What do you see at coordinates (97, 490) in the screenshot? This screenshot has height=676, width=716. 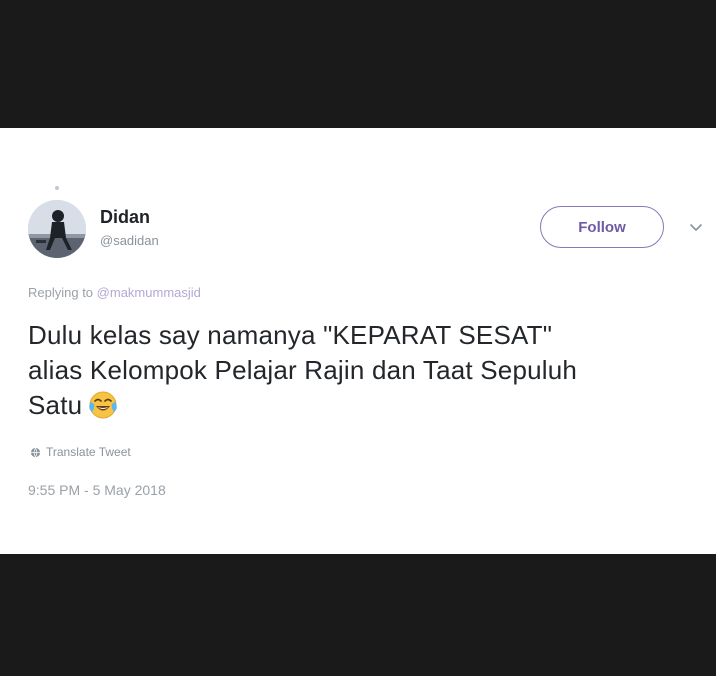 I see `tweet-timestamp: 9:55 PM - 5 May 2018` at bounding box center [97, 490].